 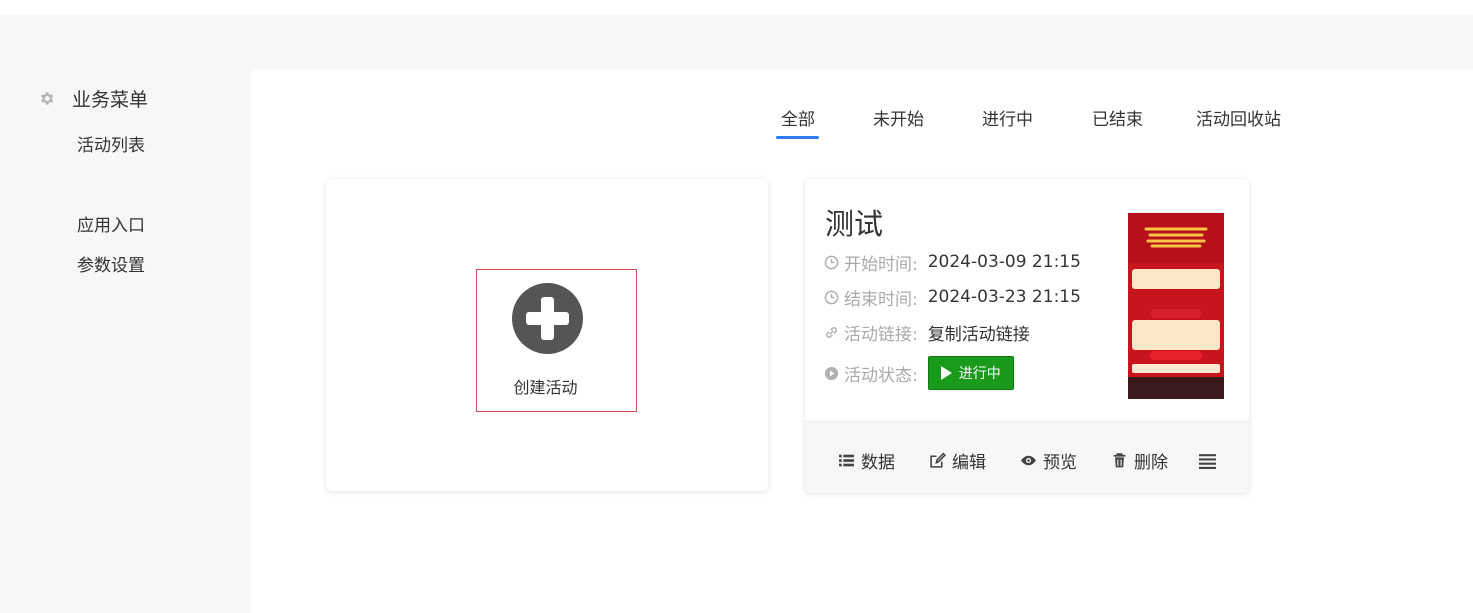 I want to click on start-time-row: 开始时间: 2024-03-09 21:15, so click(x=952, y=262).